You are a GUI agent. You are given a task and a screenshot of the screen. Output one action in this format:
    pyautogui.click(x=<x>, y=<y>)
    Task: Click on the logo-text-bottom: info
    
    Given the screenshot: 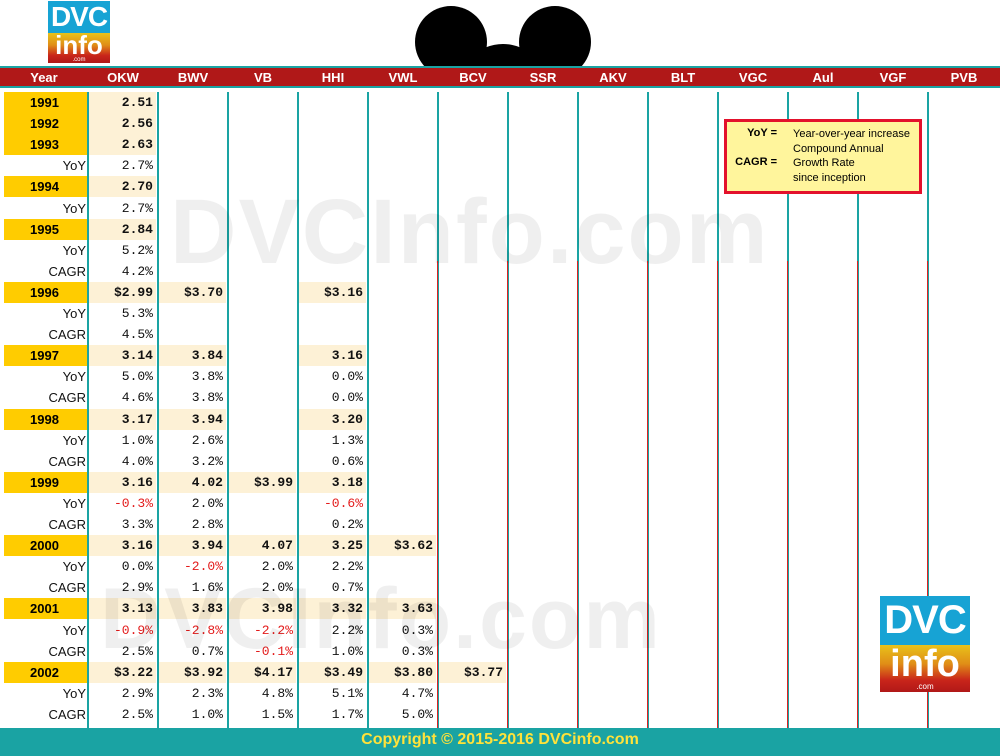 What is the action you would take?
    pyautogui.click(x=79, y=45)
    